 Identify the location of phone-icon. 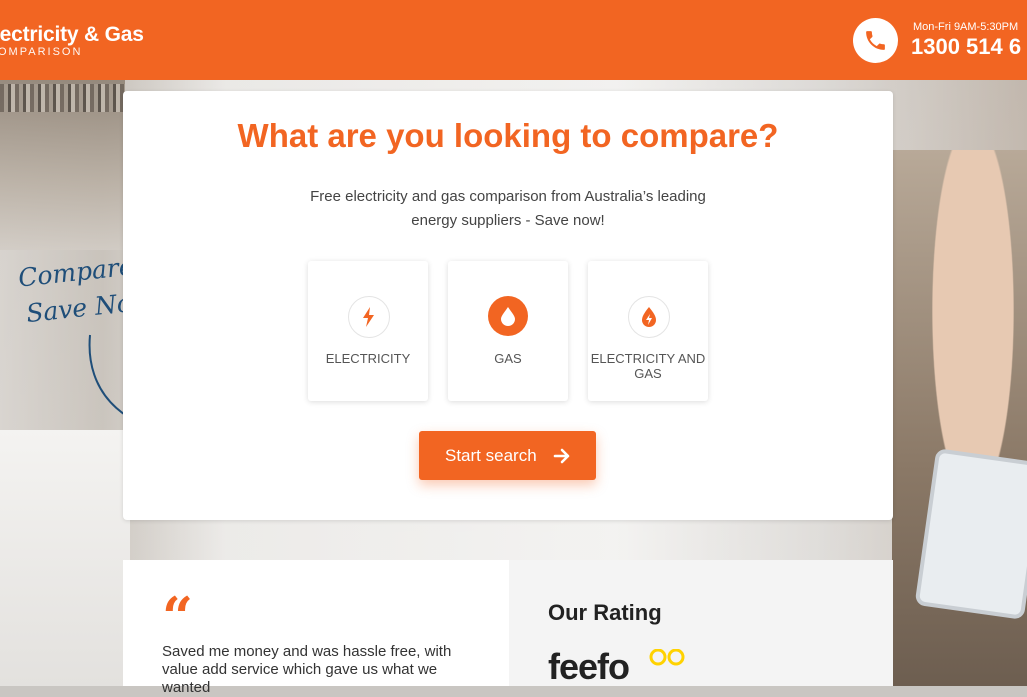
(875, 40).